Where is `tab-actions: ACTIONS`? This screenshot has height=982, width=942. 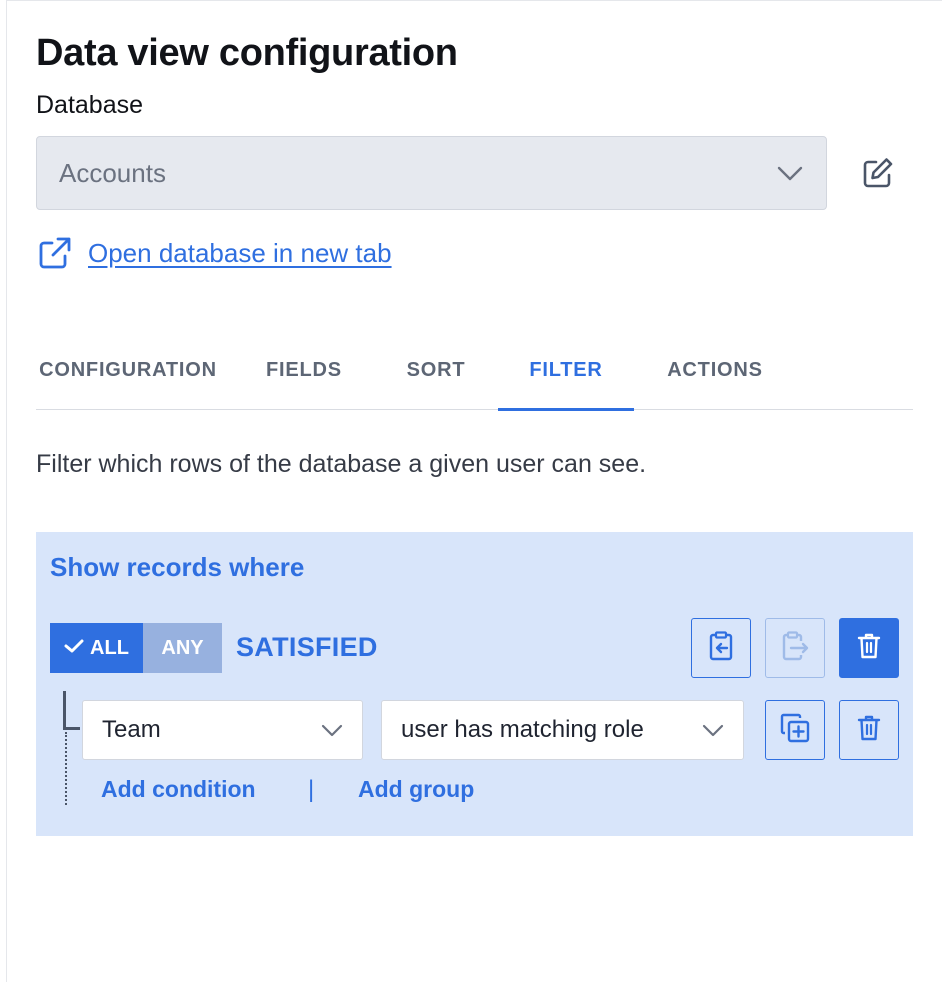
tab-actions: ACTIONS is located at coordinates (715, 370).